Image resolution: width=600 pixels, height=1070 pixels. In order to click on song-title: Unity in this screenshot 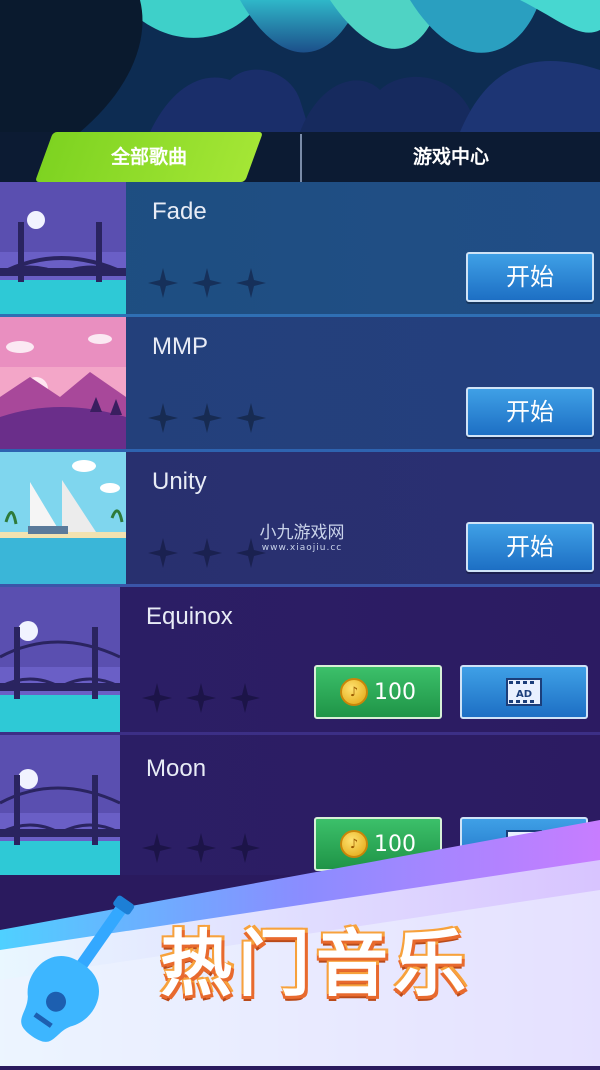, I will do `click(179, 481)`.